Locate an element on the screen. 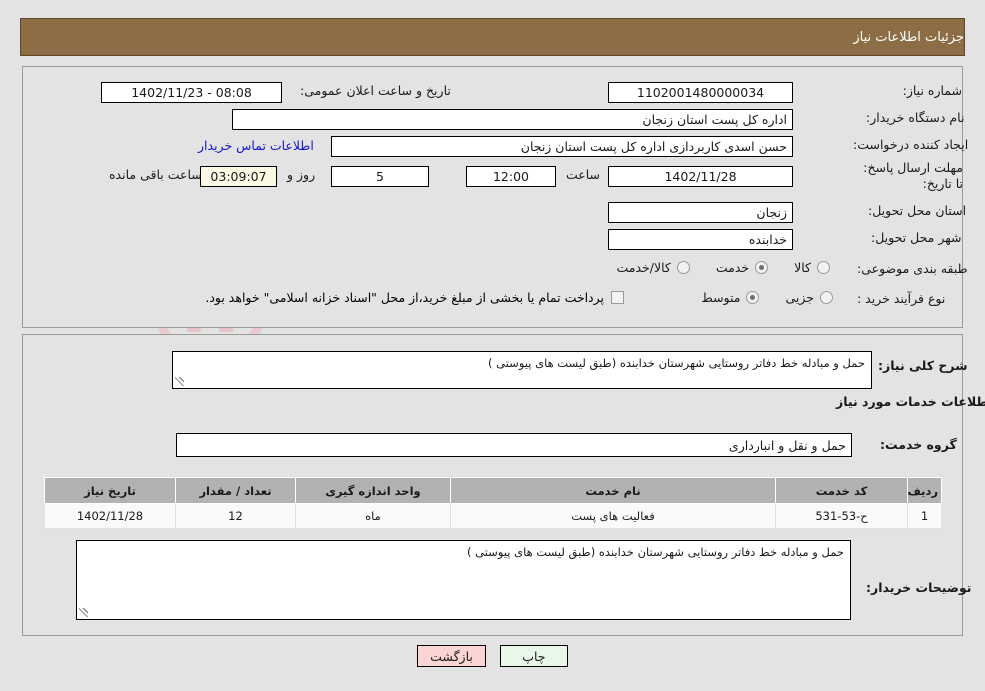 The image size is (985, 691). deadline-label-row: مهلت ارسال پاسخ: تا تاریخ: is located at coordinates (910, 175).